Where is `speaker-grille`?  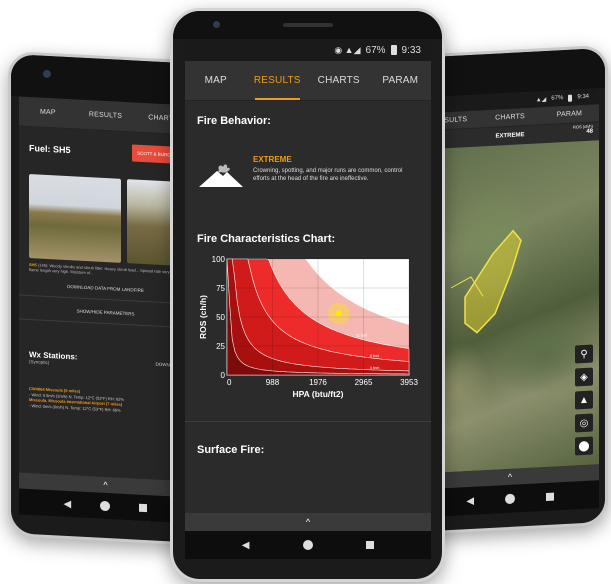
speaker-grille is located at coordinates (308, 25).